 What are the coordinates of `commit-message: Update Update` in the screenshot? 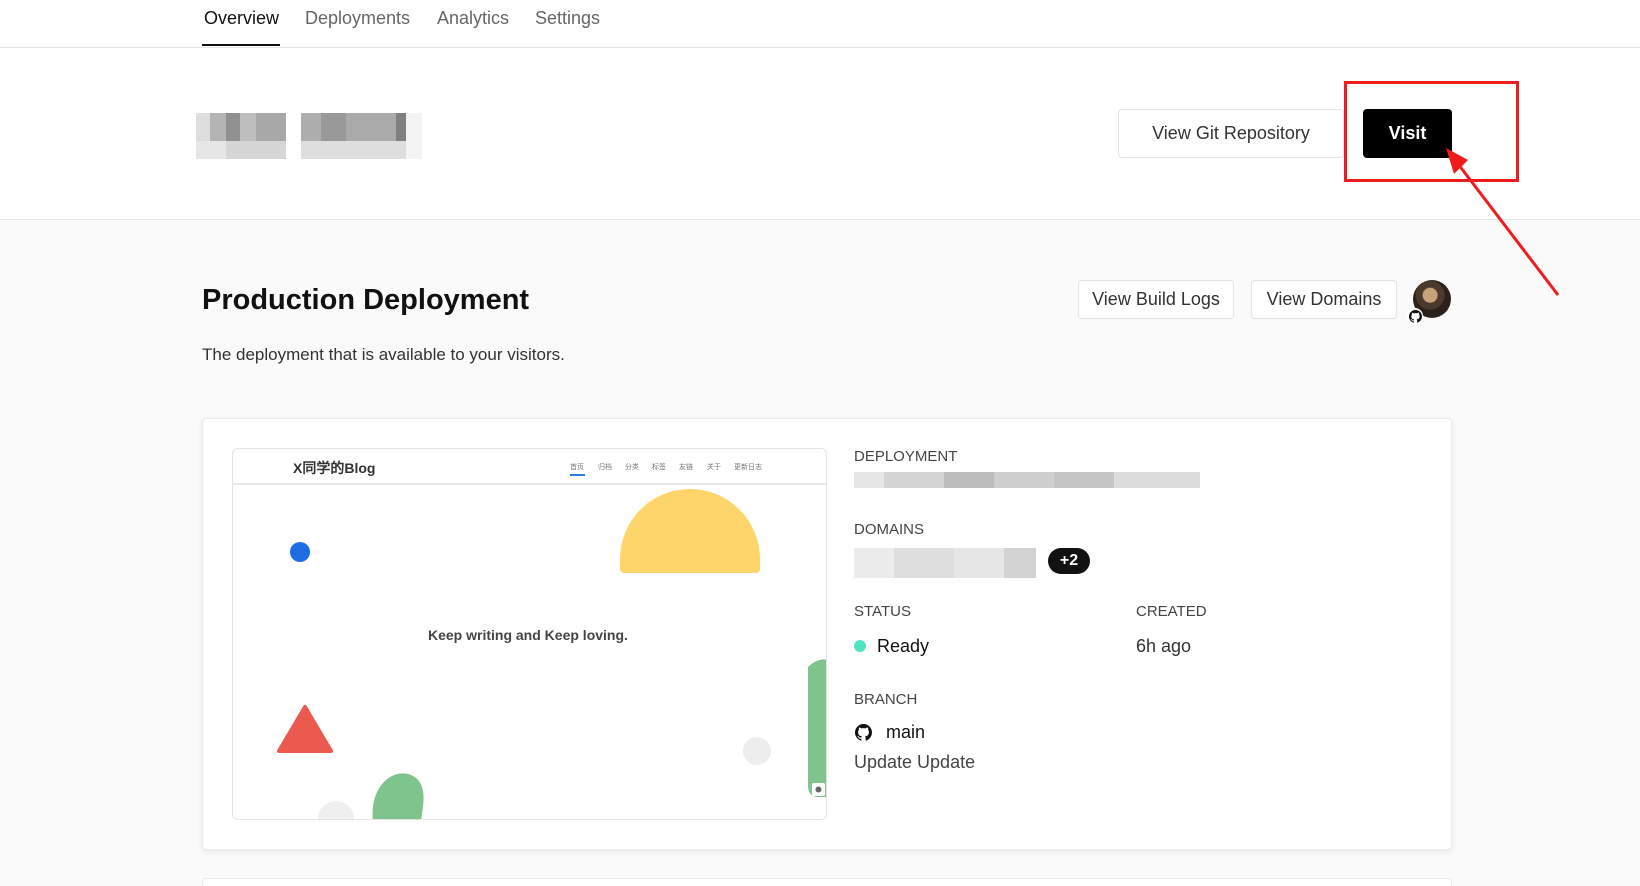 It's located at (914, 762).